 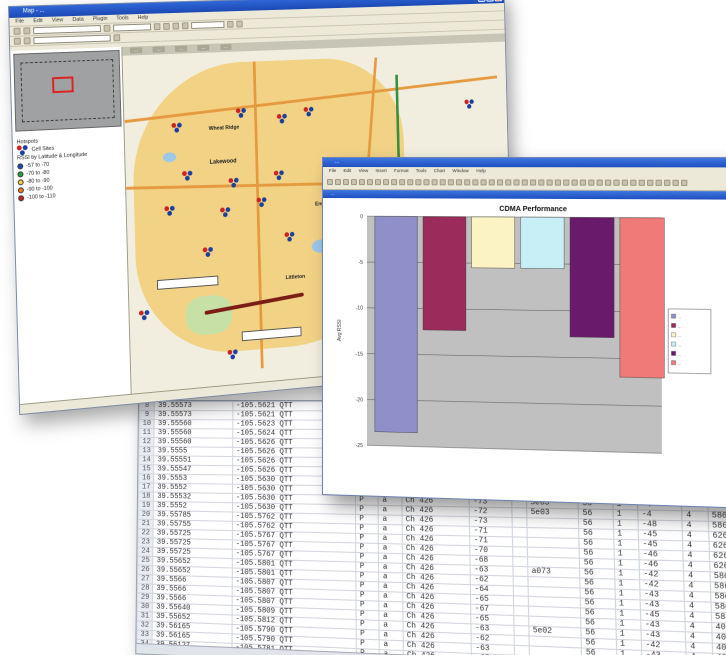 I want to click on row-number: 23, so click(x=145, y=542).